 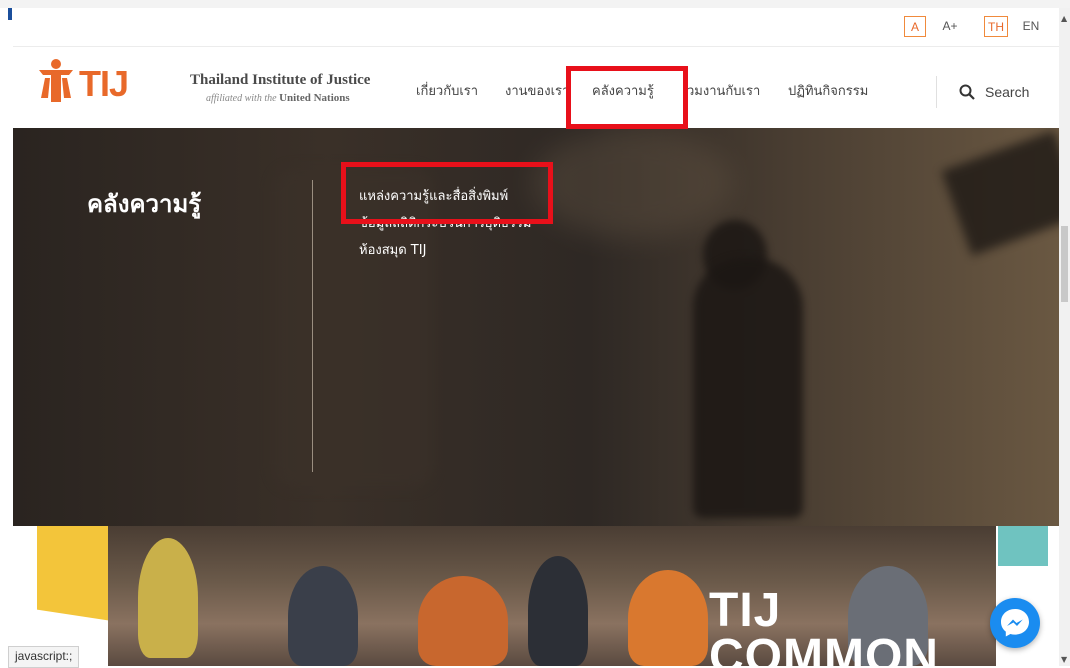 What do you see at coordinates (1064, 659) in the screenshot?
I see `scroll-down-icon: ▼` at bounding box center [1064, 659].